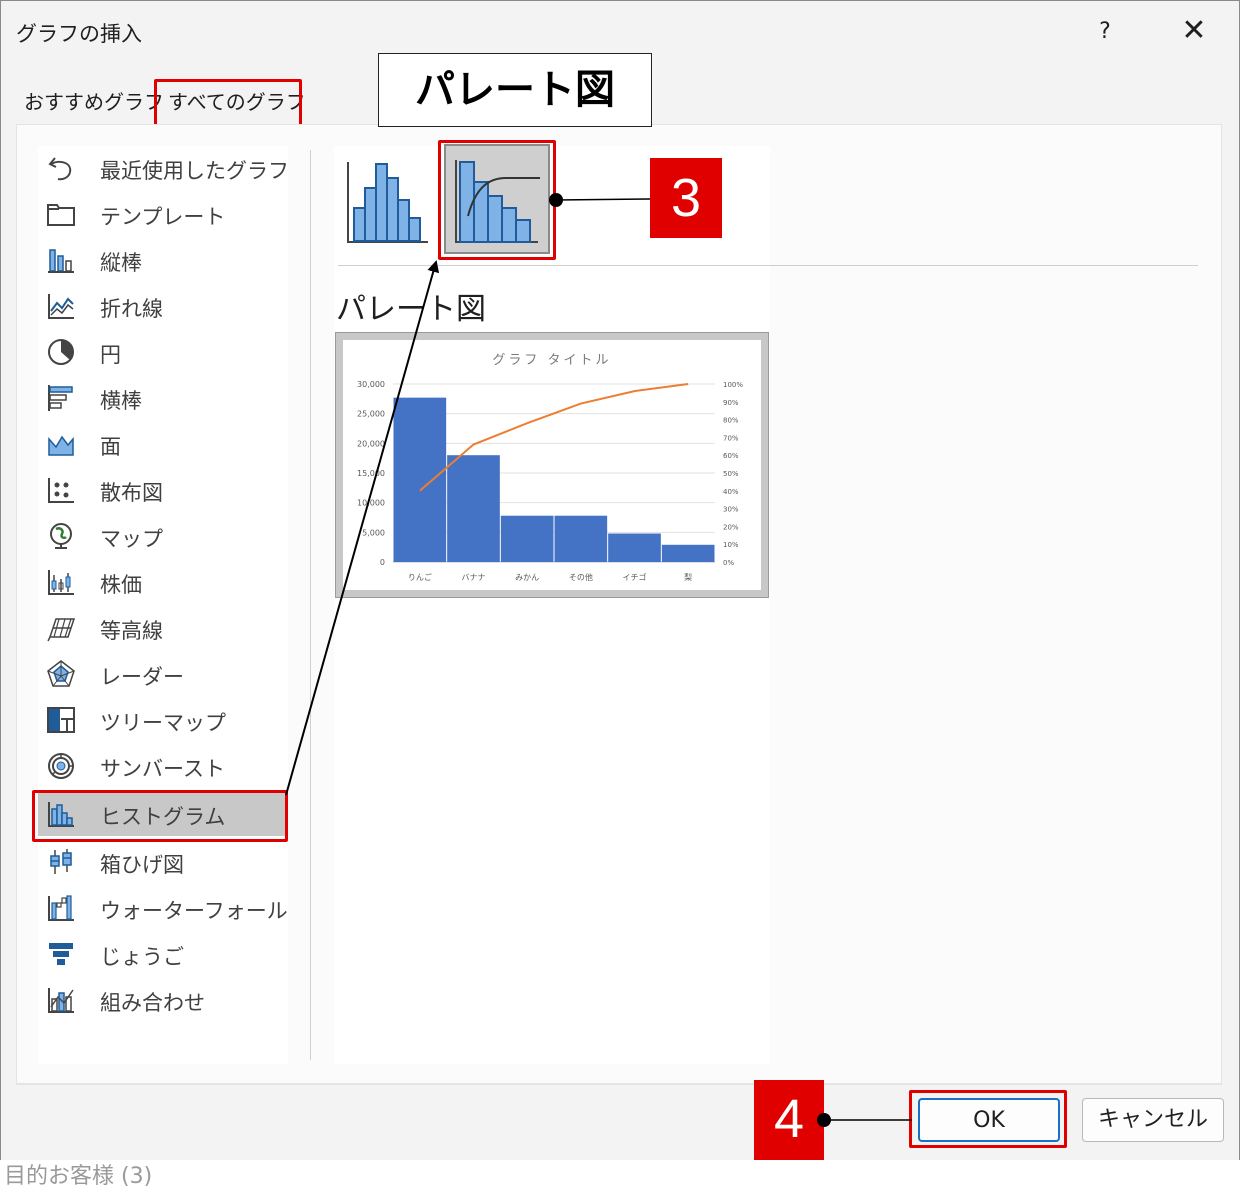 The width and height of the screenshot is (1240, 1194). Describe the element at coordinates (163, 720) in the screenshot. I see `sidebar-item-treemap: ツリーマップ` at that location.